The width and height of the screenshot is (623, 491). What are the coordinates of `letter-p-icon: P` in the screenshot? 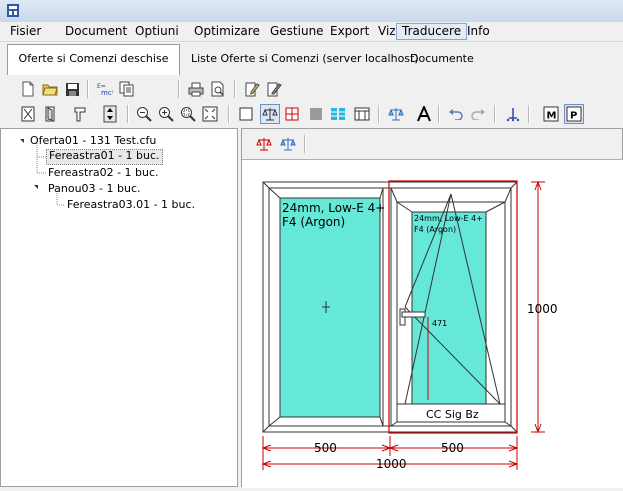 It's located at (574, 114).